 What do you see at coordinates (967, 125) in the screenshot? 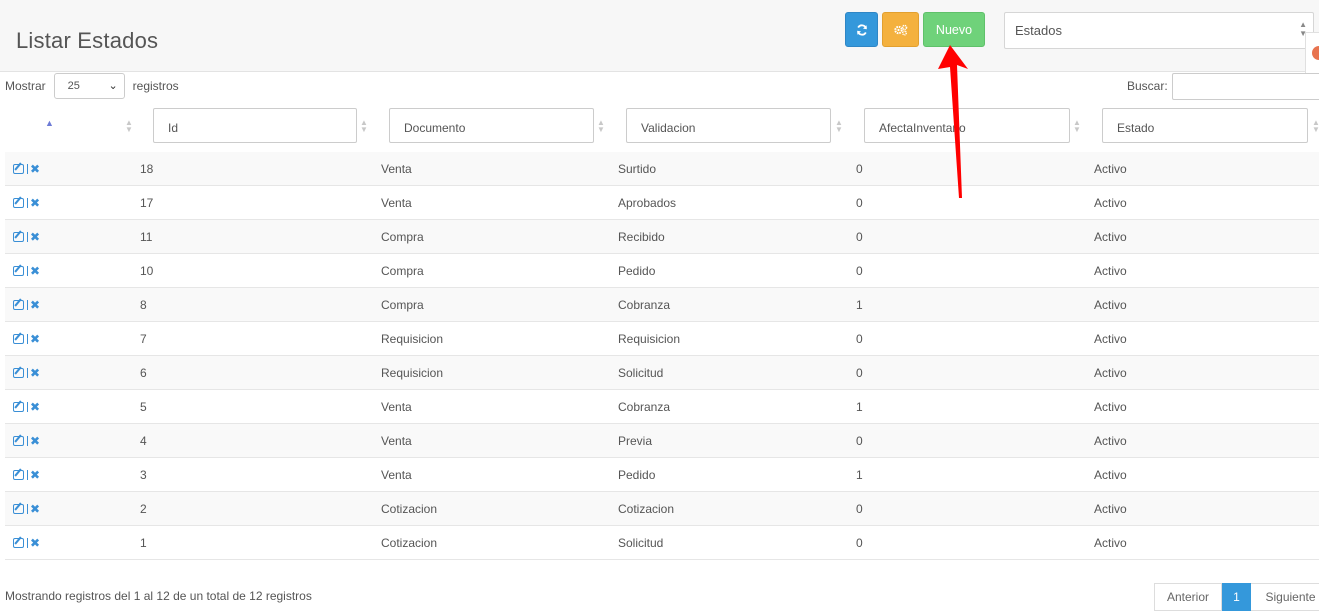
I see `filter-afecta-input: AfectaInventario` at bounding box center [967, 125].